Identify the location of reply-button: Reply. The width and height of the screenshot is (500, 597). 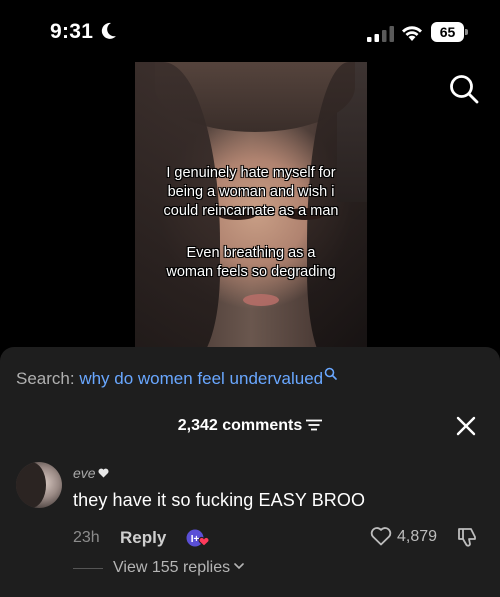
(143, 538).